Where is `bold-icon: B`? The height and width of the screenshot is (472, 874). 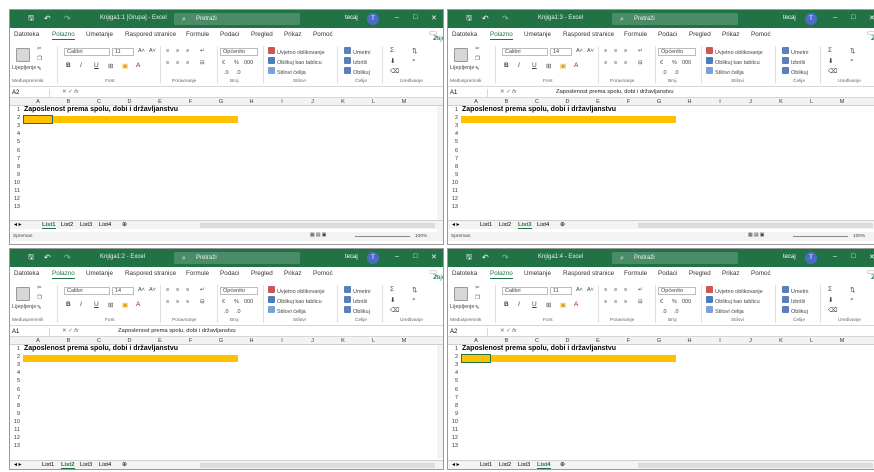
bold-icon: B is located at coordinates (506, 65).